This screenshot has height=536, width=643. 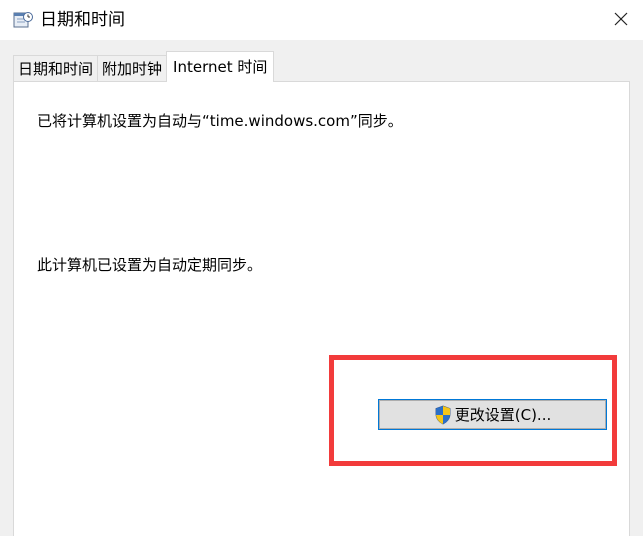 What do you see at coordinates (132, 68) in the screenshot?
I see `tab-additional-clocks: 附加时钟` at bounding box center [132, 68].